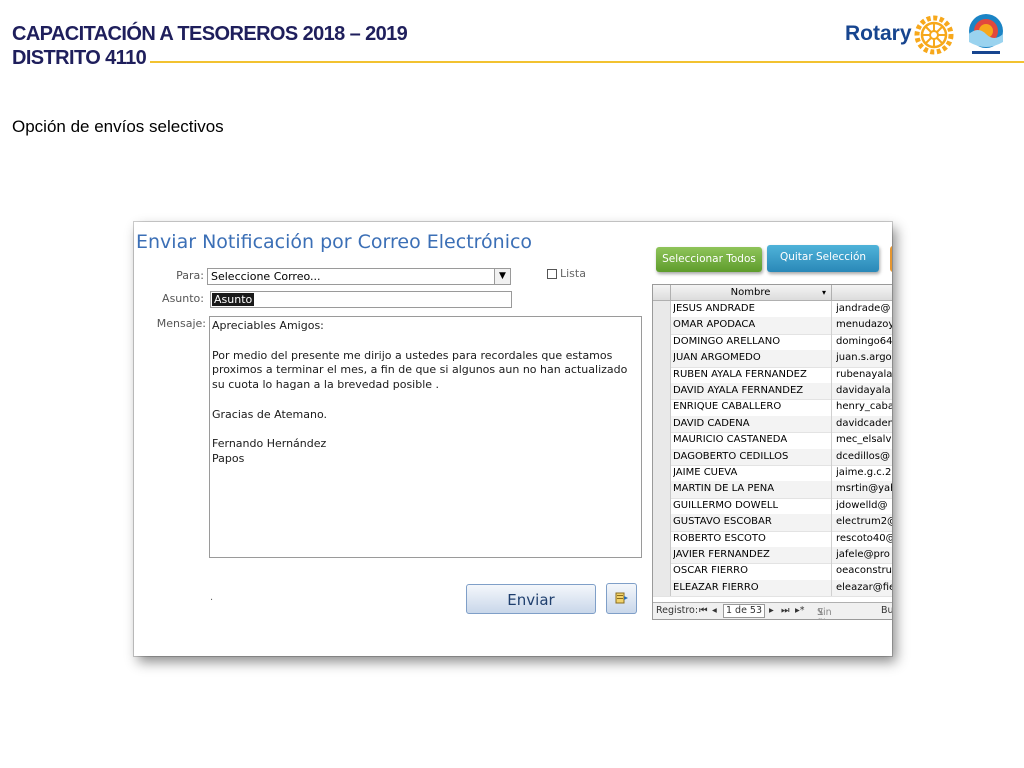 This screenshot has width=1024, height=768. I want to click on last-record-icon: ⏭, so click(785, 610).